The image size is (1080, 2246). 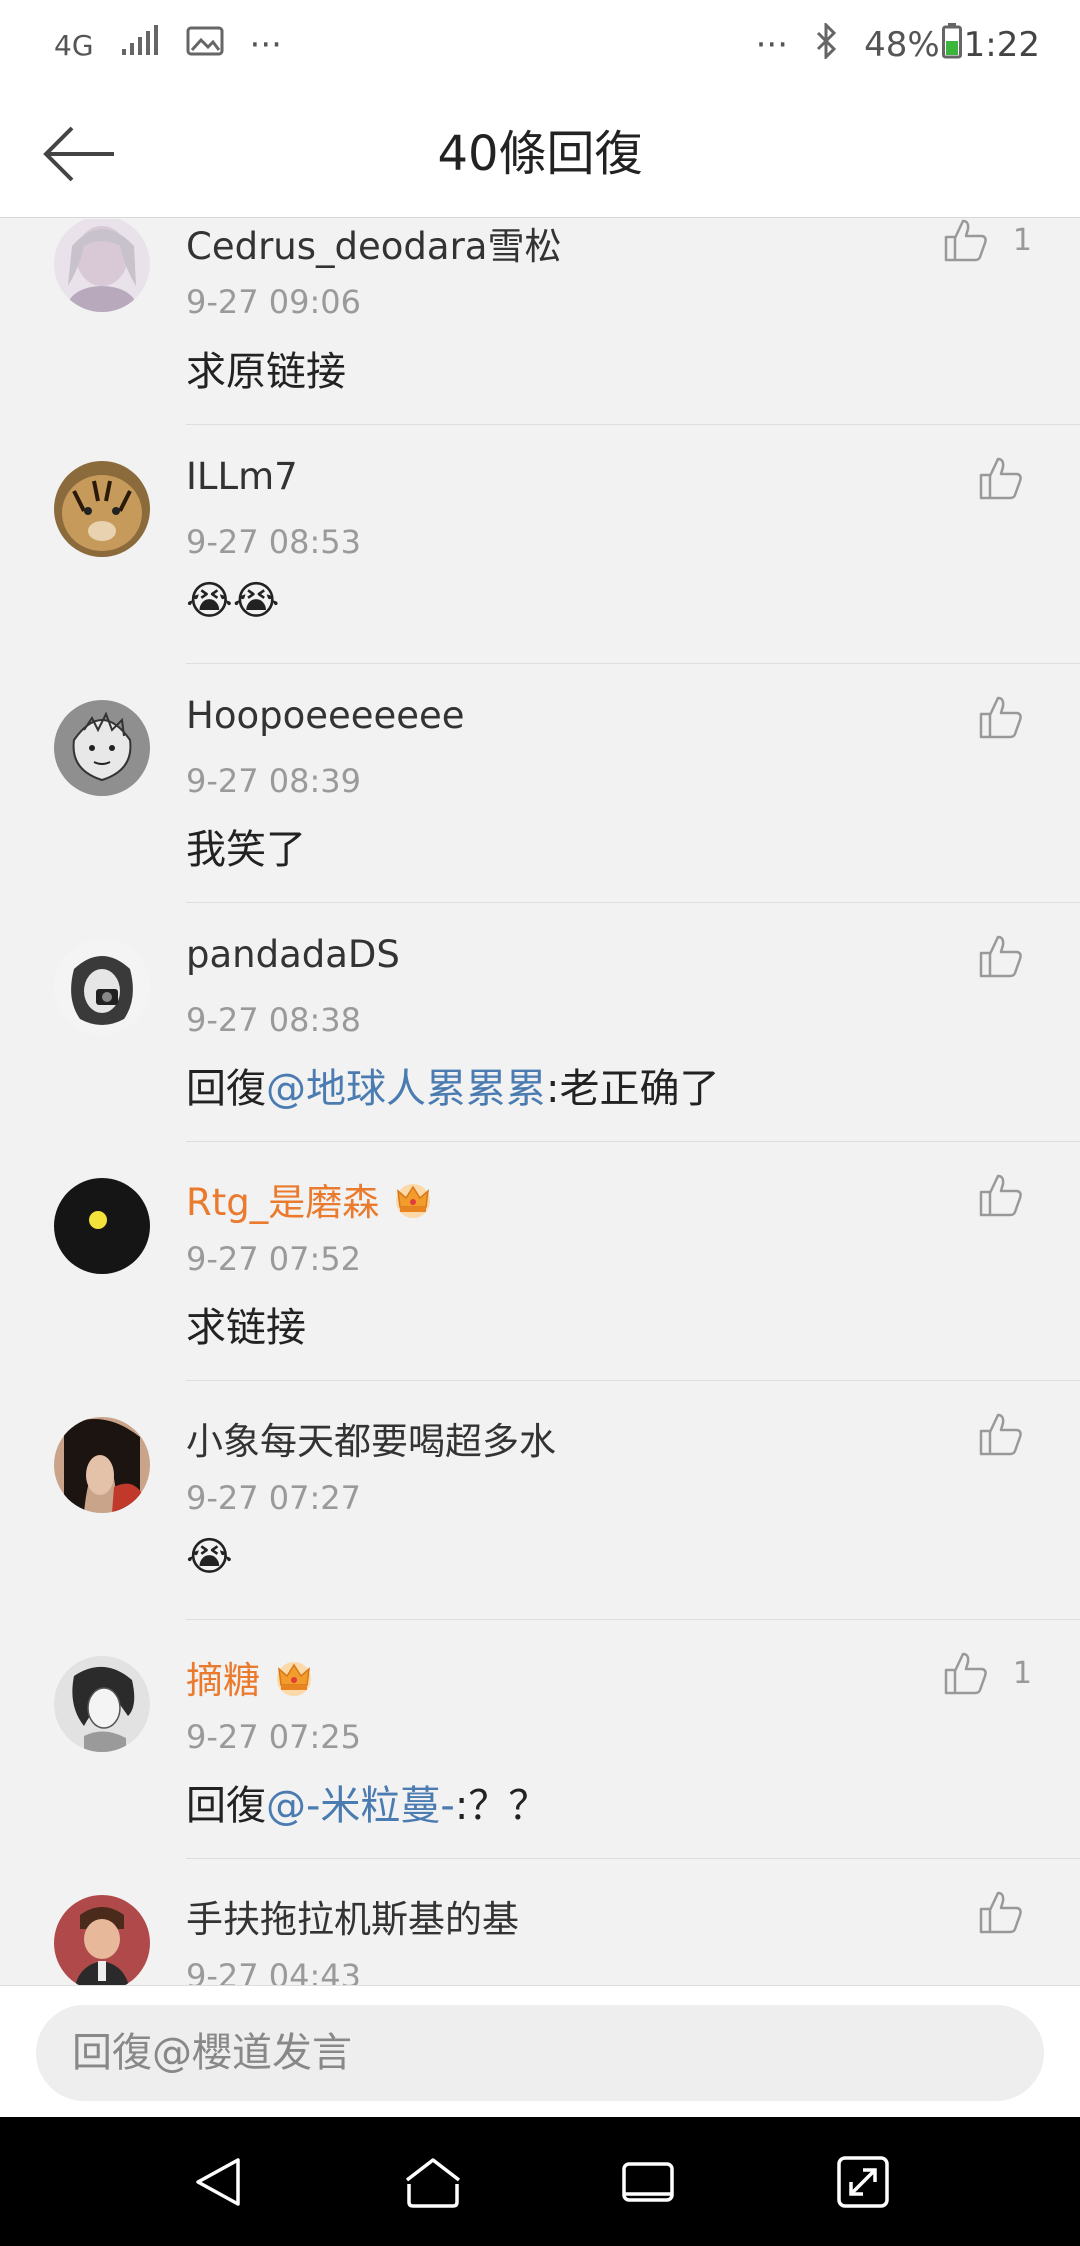 What do you see at coordinates (501, 1806) in the screenshot?
I see `reply-body: :？？` at bounding box center [501, 1806].